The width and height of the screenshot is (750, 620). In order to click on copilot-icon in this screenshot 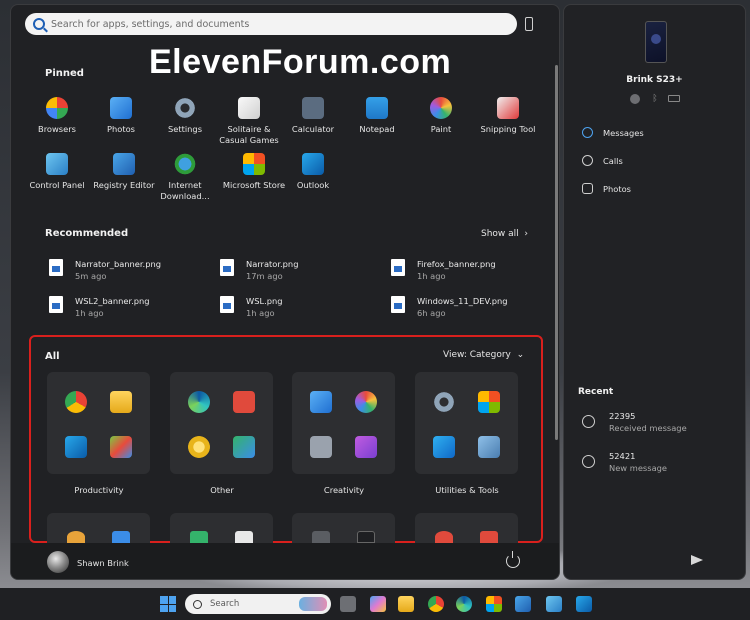, I will do `click(378, 604)`.